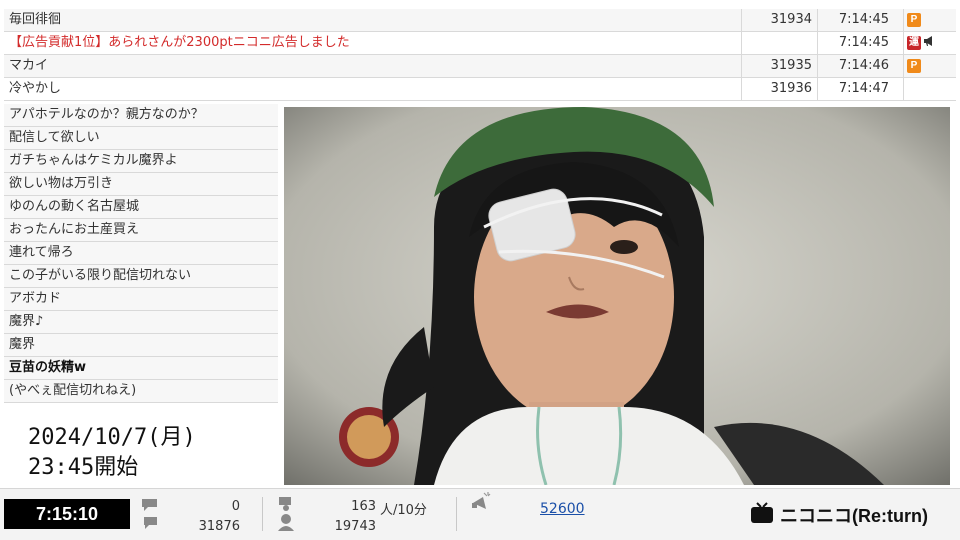  I want to click on side-comment-item: アパホテルなのか？親方なのか？, so click(141, 115).